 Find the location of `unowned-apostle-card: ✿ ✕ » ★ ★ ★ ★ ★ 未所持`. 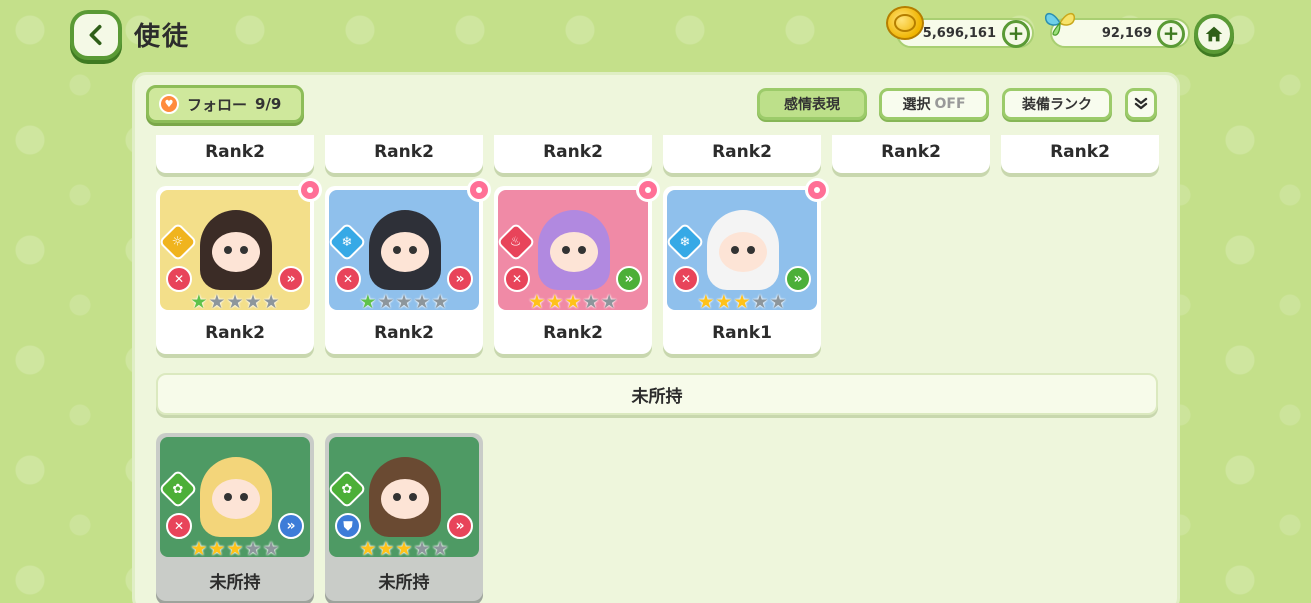

unowned-apostle-card: ✿ ✕ » ★ ★ ★ ★ ★ 未所持 is located at coordinates (235, 517).